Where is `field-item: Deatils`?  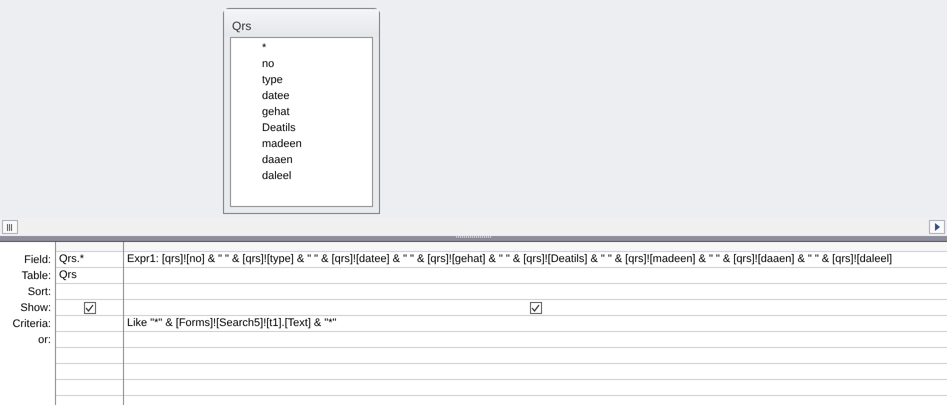 field-item: Deatils is located at coordinates (265, 128).